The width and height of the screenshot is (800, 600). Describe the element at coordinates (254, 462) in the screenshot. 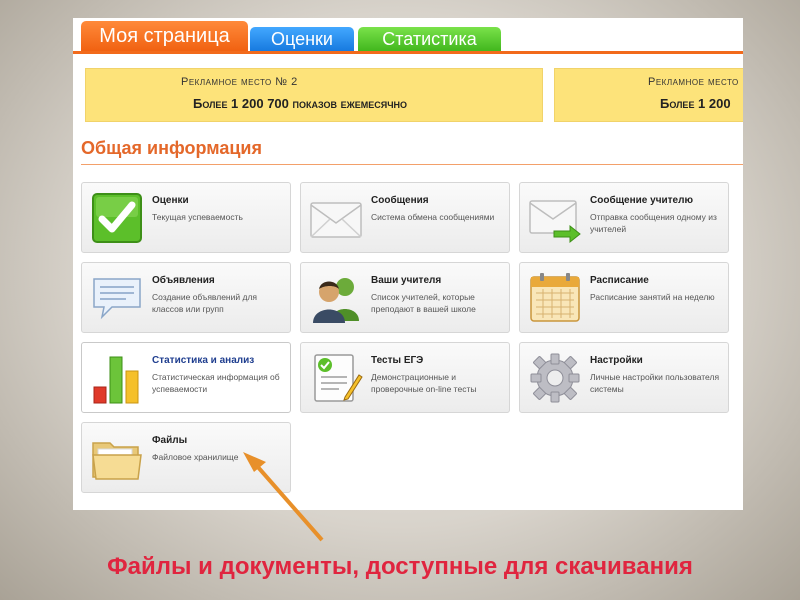

I see `arrow-head-icon` at that location.